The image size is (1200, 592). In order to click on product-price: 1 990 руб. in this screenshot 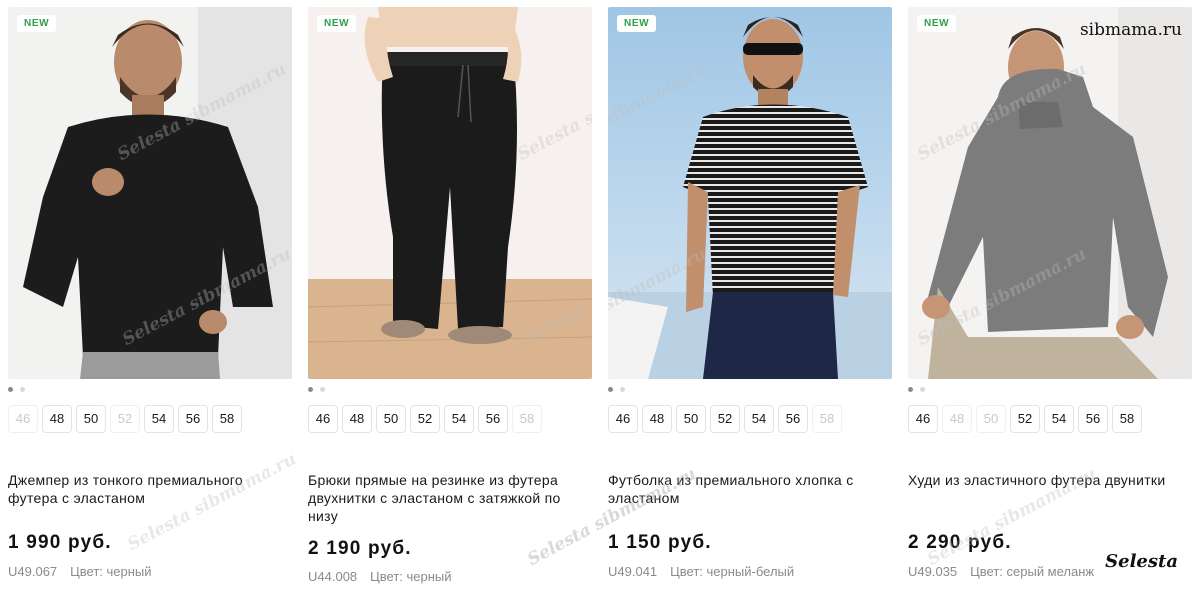, I will do `click(60, 542)`.